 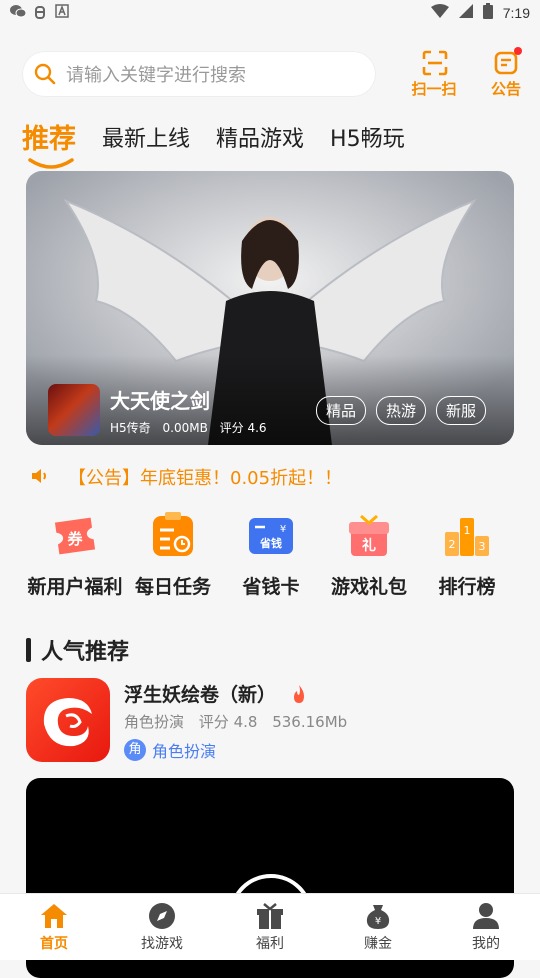 I want to click on banner-game-meta: H5传奇 0.00MB 评分 4.6, so click(x=188, y=428).